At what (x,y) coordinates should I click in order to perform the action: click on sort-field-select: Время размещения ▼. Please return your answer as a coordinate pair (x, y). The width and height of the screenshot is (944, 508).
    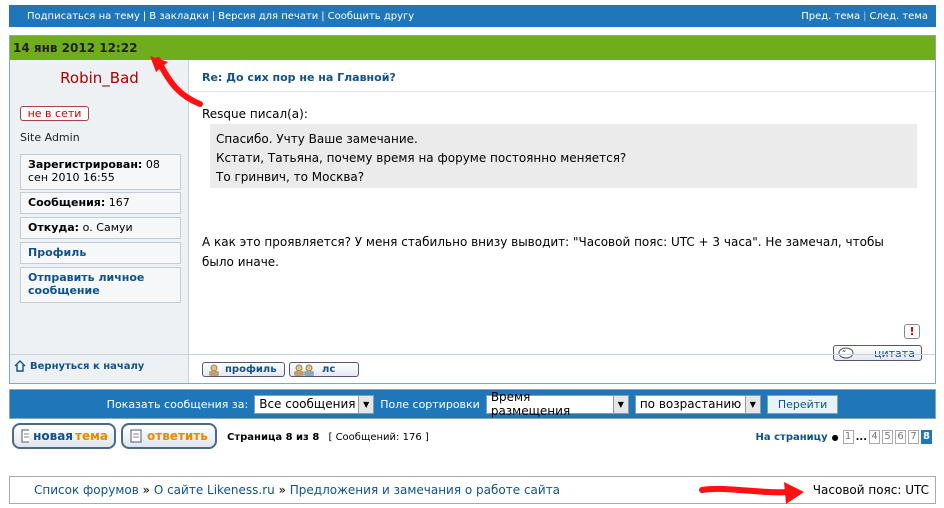
    Looking at the image, I should click on (557, 404).